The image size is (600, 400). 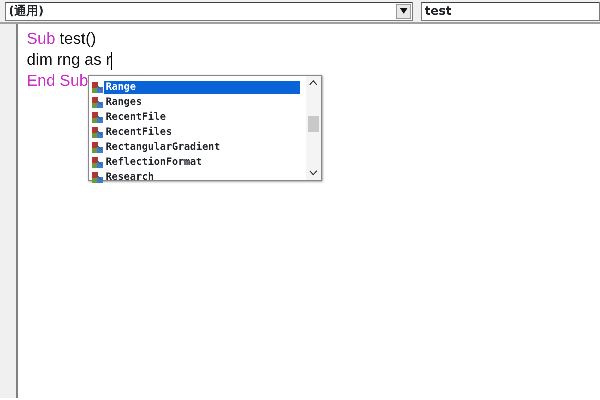 What do you see at coordinates (202, 87) in the screenshot?
I see `suggestion-item: Range` at bounding box center [202, 87].